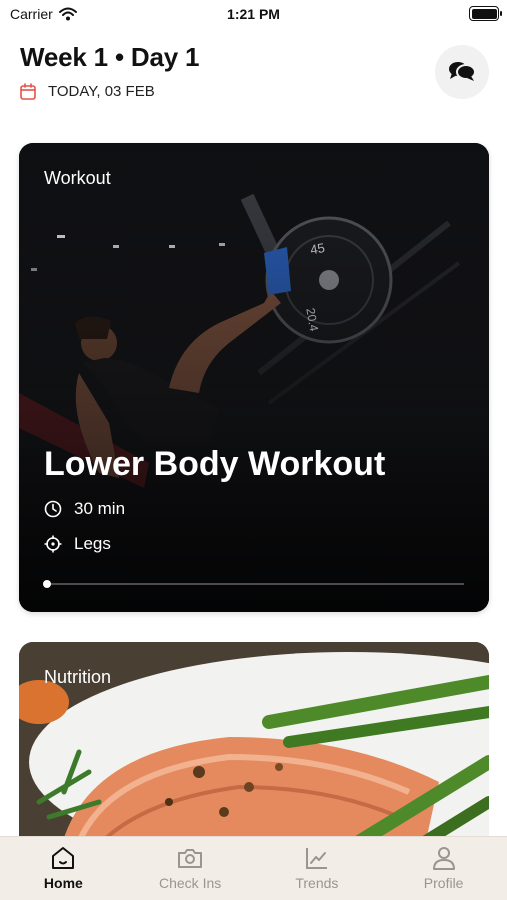 The width and height of the screenshot is (507, 900). What do you see at coordinates (53, 544) in the screenshot?
I see `target-icon` at bounding box center [53, 544].